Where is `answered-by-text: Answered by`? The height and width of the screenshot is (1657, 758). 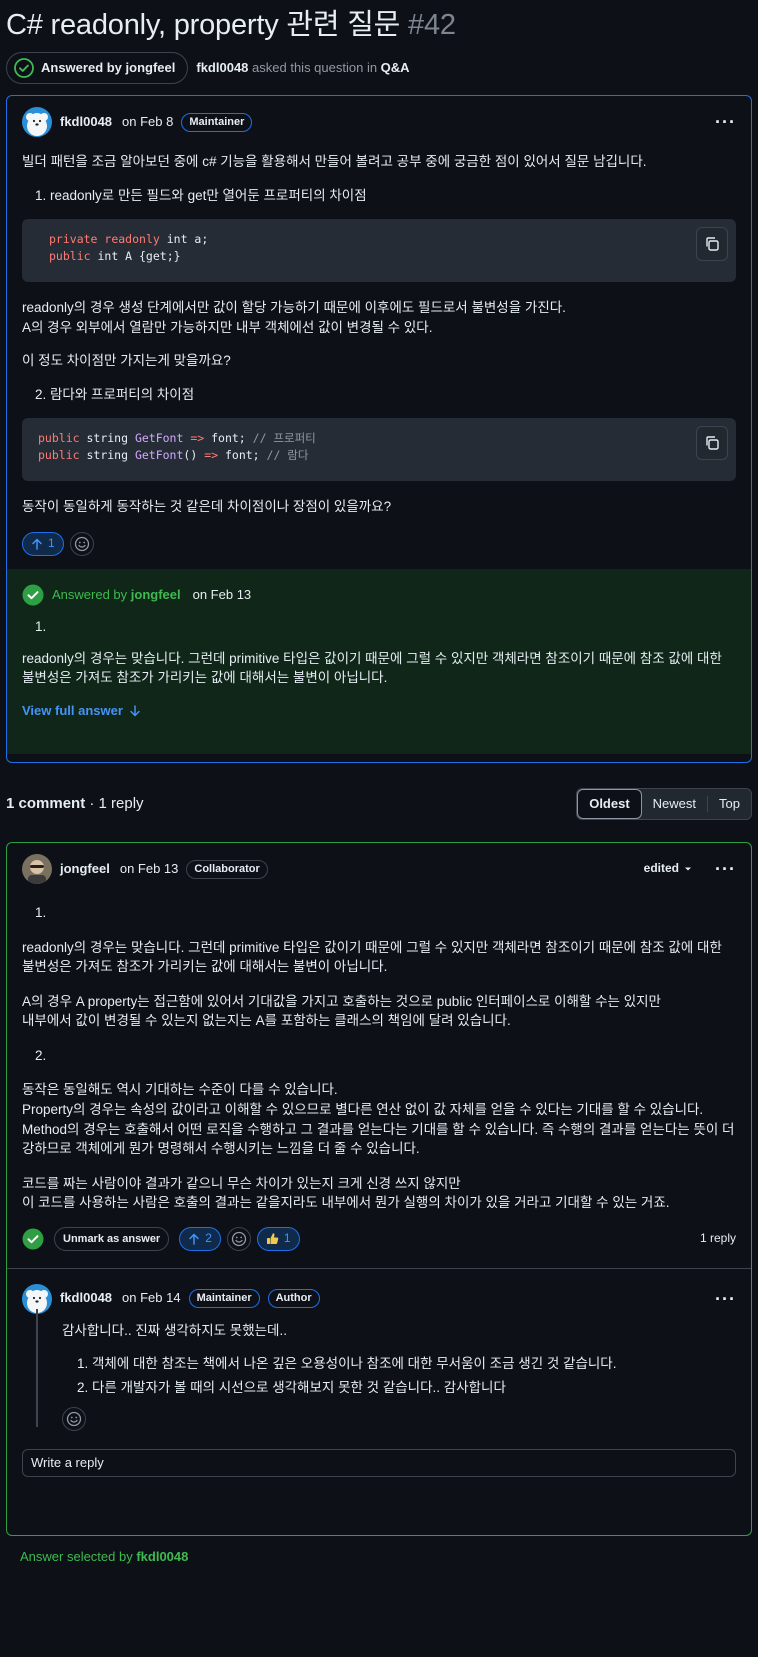 answered-by-text: Answered by is located at coordinates (91, 594).